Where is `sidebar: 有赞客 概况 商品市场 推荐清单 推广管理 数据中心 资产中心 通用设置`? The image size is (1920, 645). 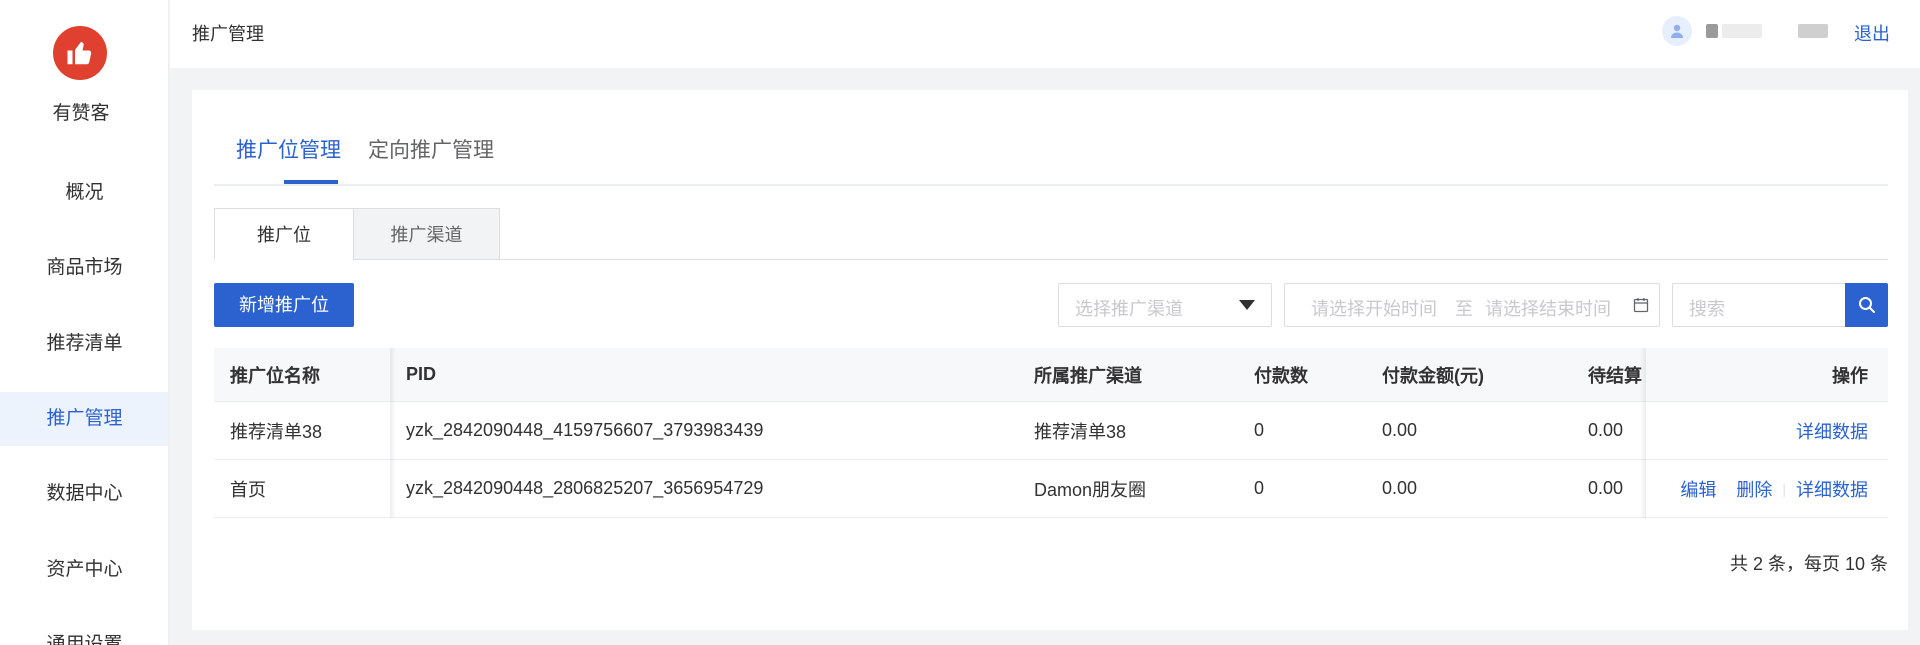
sidebar: 有赞客 概况 商品市场 推荐清单 推广管理 数据中心 资产中心 通用设置 is located at coordinates (84, 322).